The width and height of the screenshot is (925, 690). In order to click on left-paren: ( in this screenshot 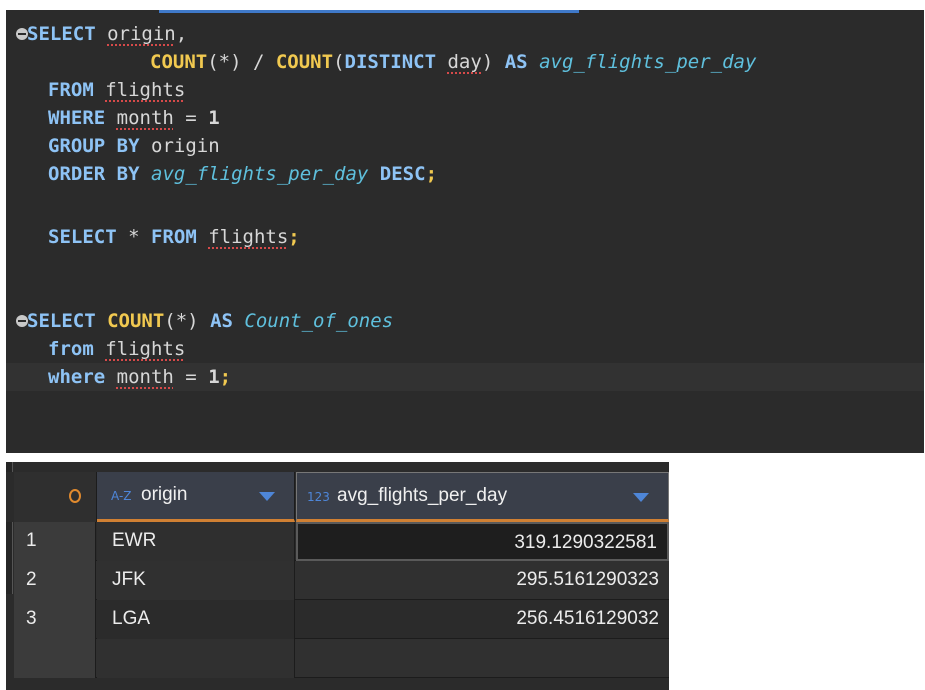, I will do `click(339, 62)`.